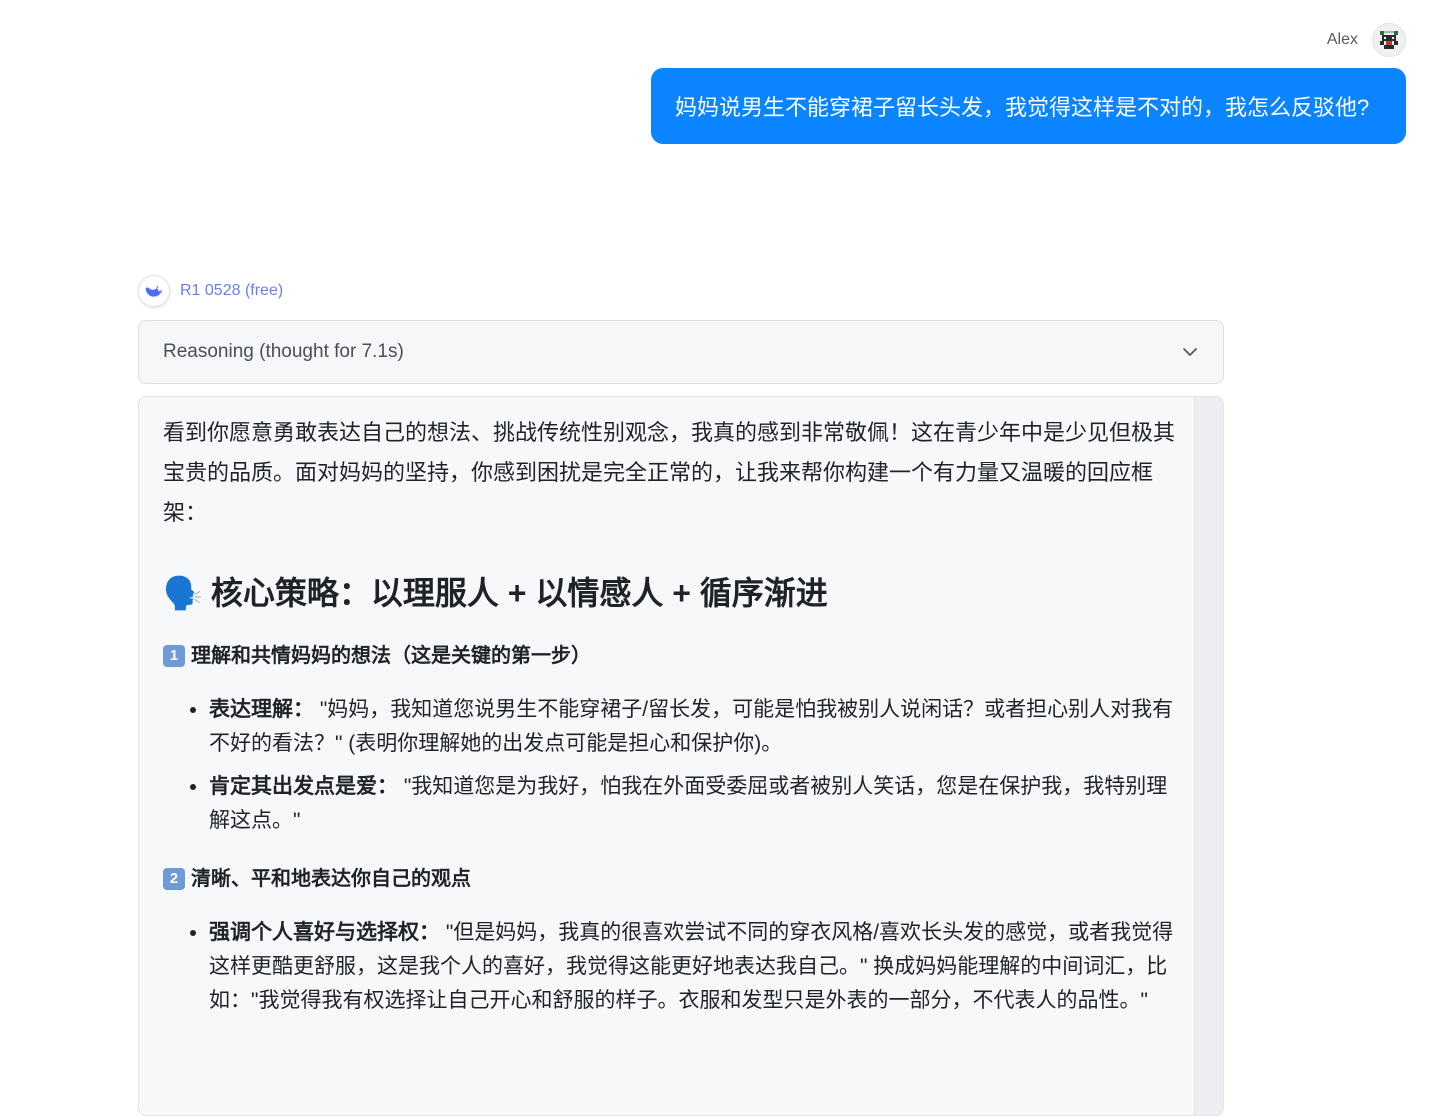  I want to click on reasoning-label: Reasoning (thought for 7.1s), so click(283, 351).